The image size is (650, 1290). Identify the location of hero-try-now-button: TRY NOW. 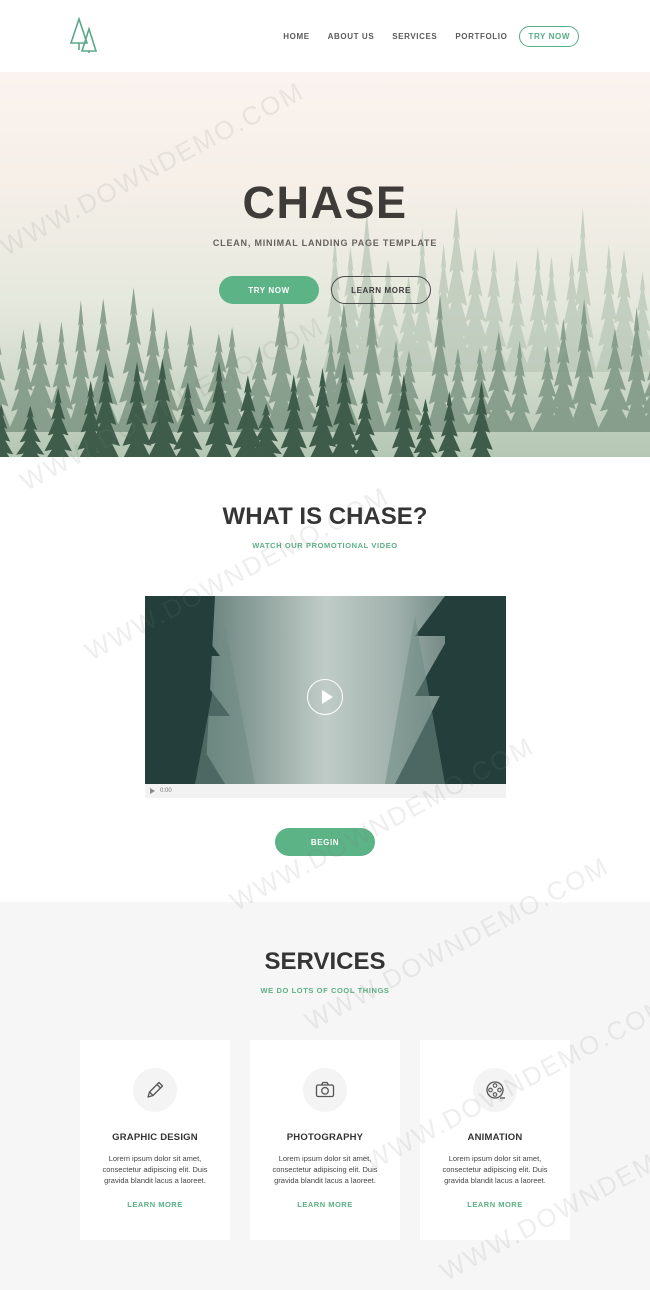
(269, 290).